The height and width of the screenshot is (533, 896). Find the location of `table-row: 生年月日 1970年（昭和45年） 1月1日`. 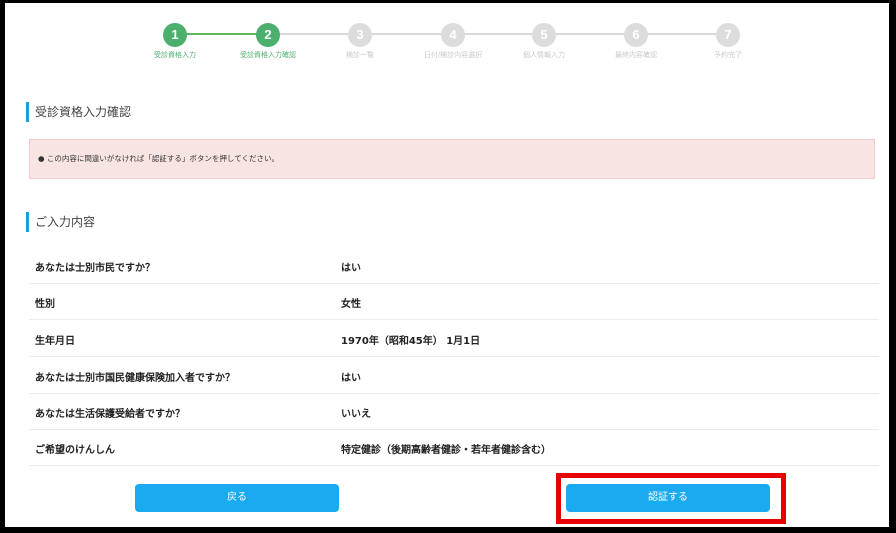

table-row: 生年月日 1970年（昭和45年） 1月1日 is located at coordinates (454, 339).